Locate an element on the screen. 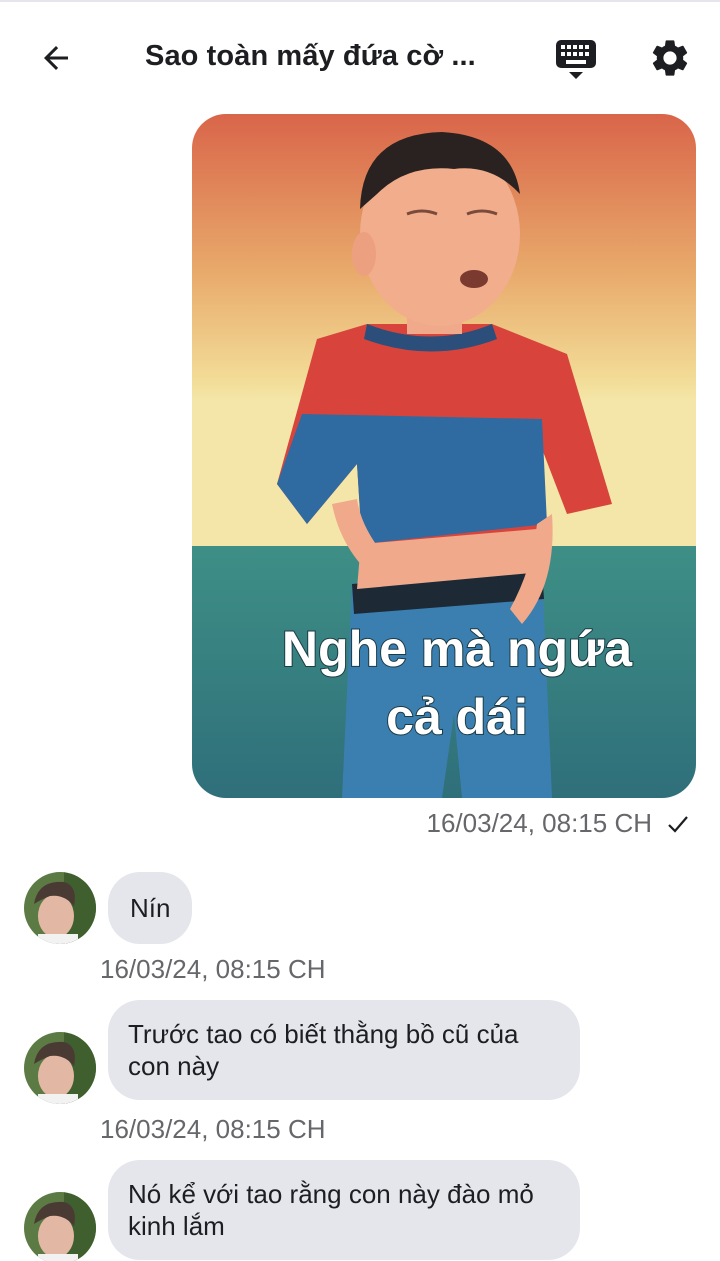 Image resolution: width=720 pixels, height=1261 pixels. top-divider is located at coordinates (360, 1).